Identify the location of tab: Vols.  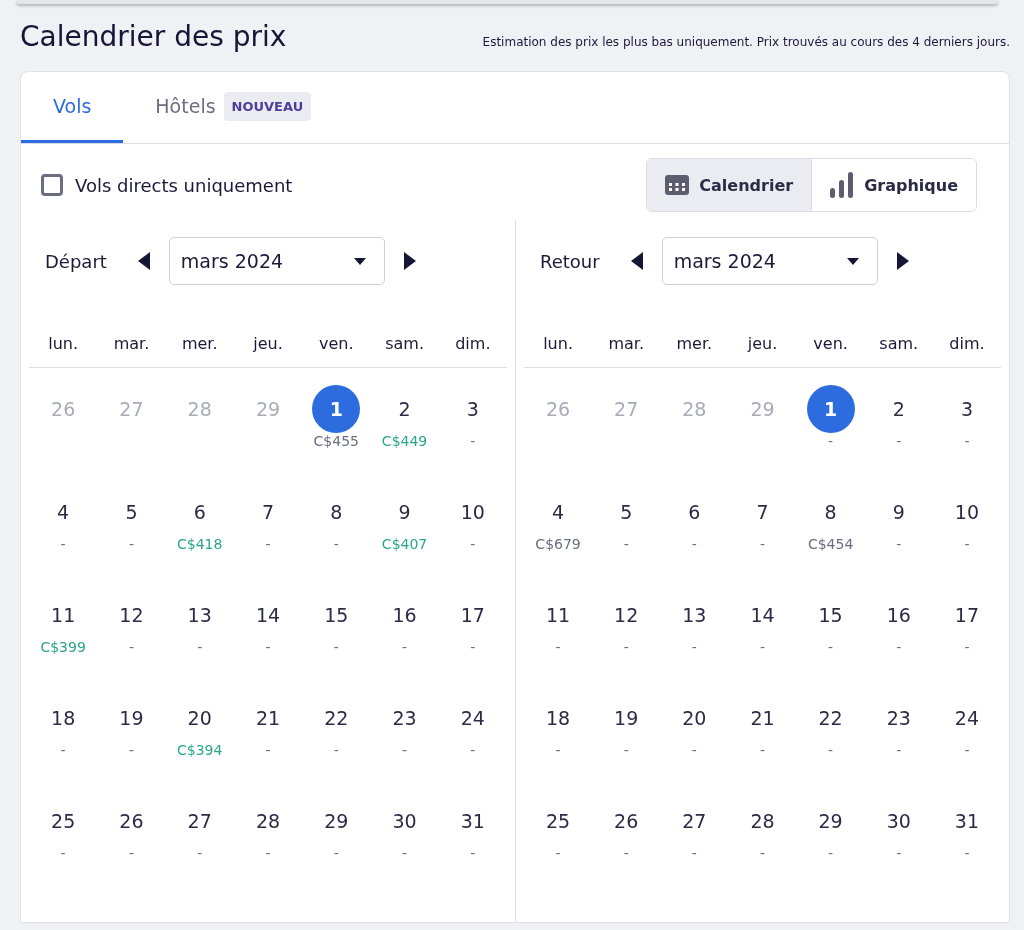
(72, 107).